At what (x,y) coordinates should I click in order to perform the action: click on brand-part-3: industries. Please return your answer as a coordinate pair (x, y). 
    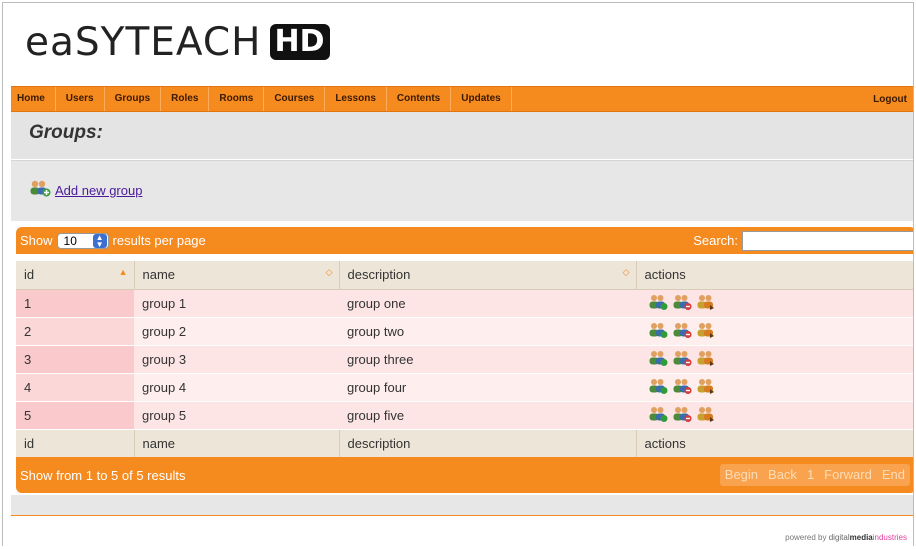
    Looking at the image, I should click on (889, 537).